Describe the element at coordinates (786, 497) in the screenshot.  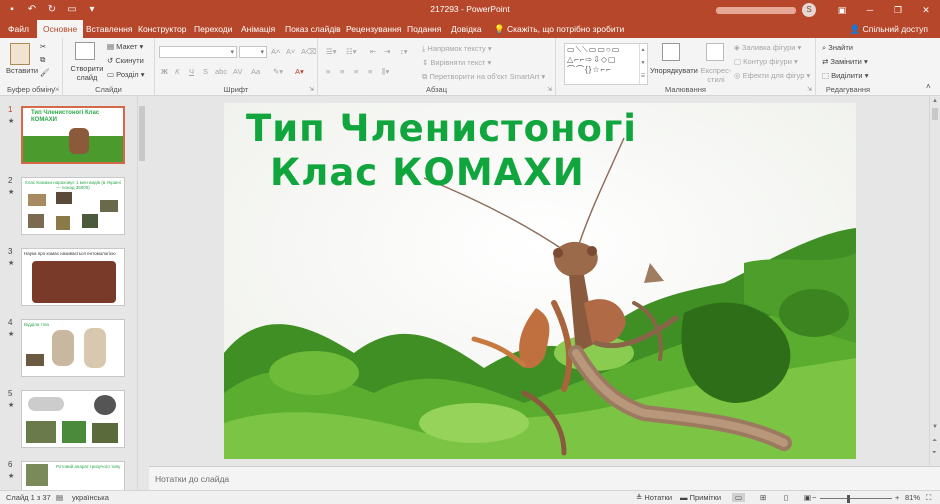
I see `reading-view-icon: ▯` at that location.